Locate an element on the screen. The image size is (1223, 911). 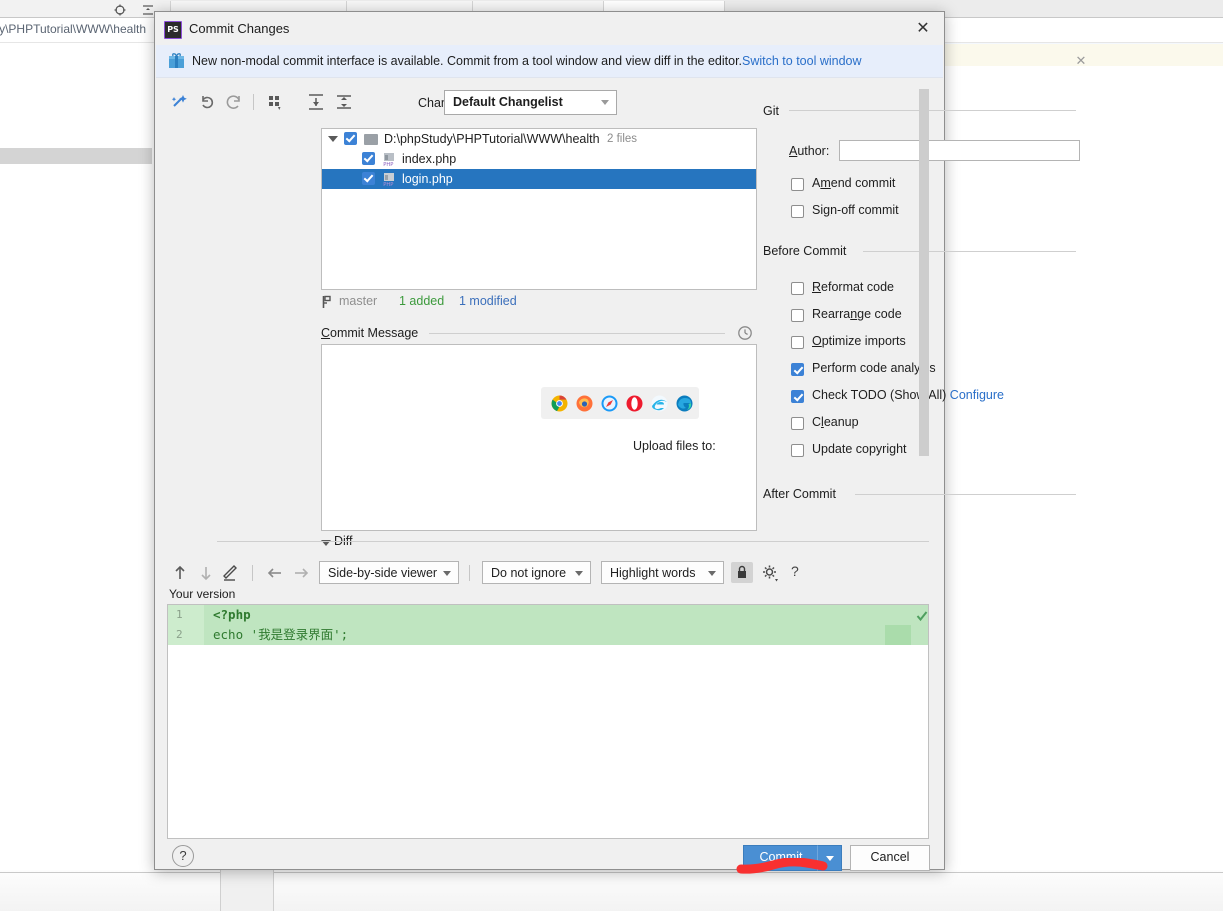
tree-row-login: PHP login.php is located at coordinates (539, 179).